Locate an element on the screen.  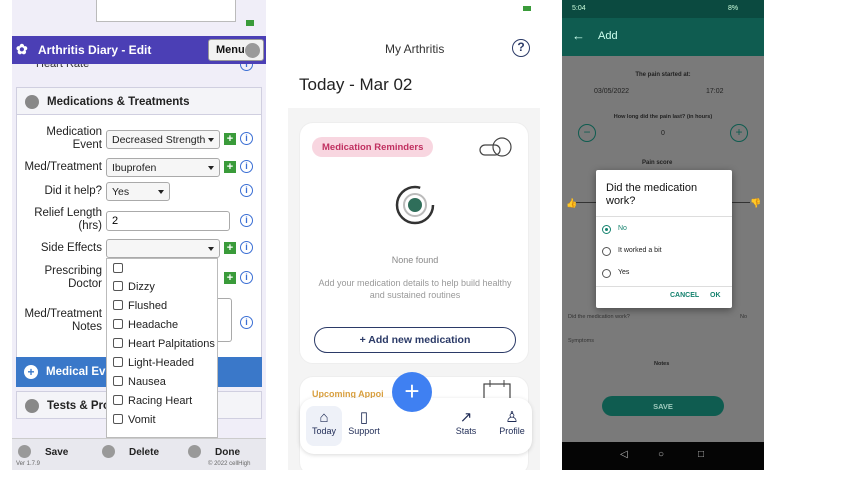
divider is located at coordinates (664, 286).